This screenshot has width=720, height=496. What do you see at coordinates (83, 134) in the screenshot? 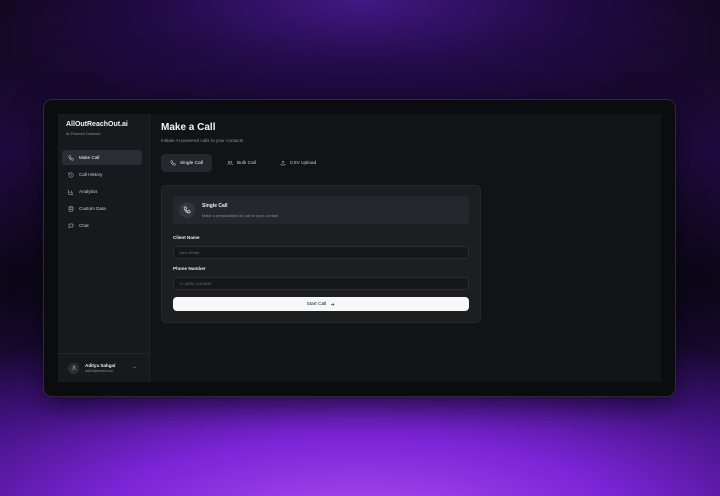
I see `brand-subtitle: AI-Powered Outreach` at bounding box center [83, 134].